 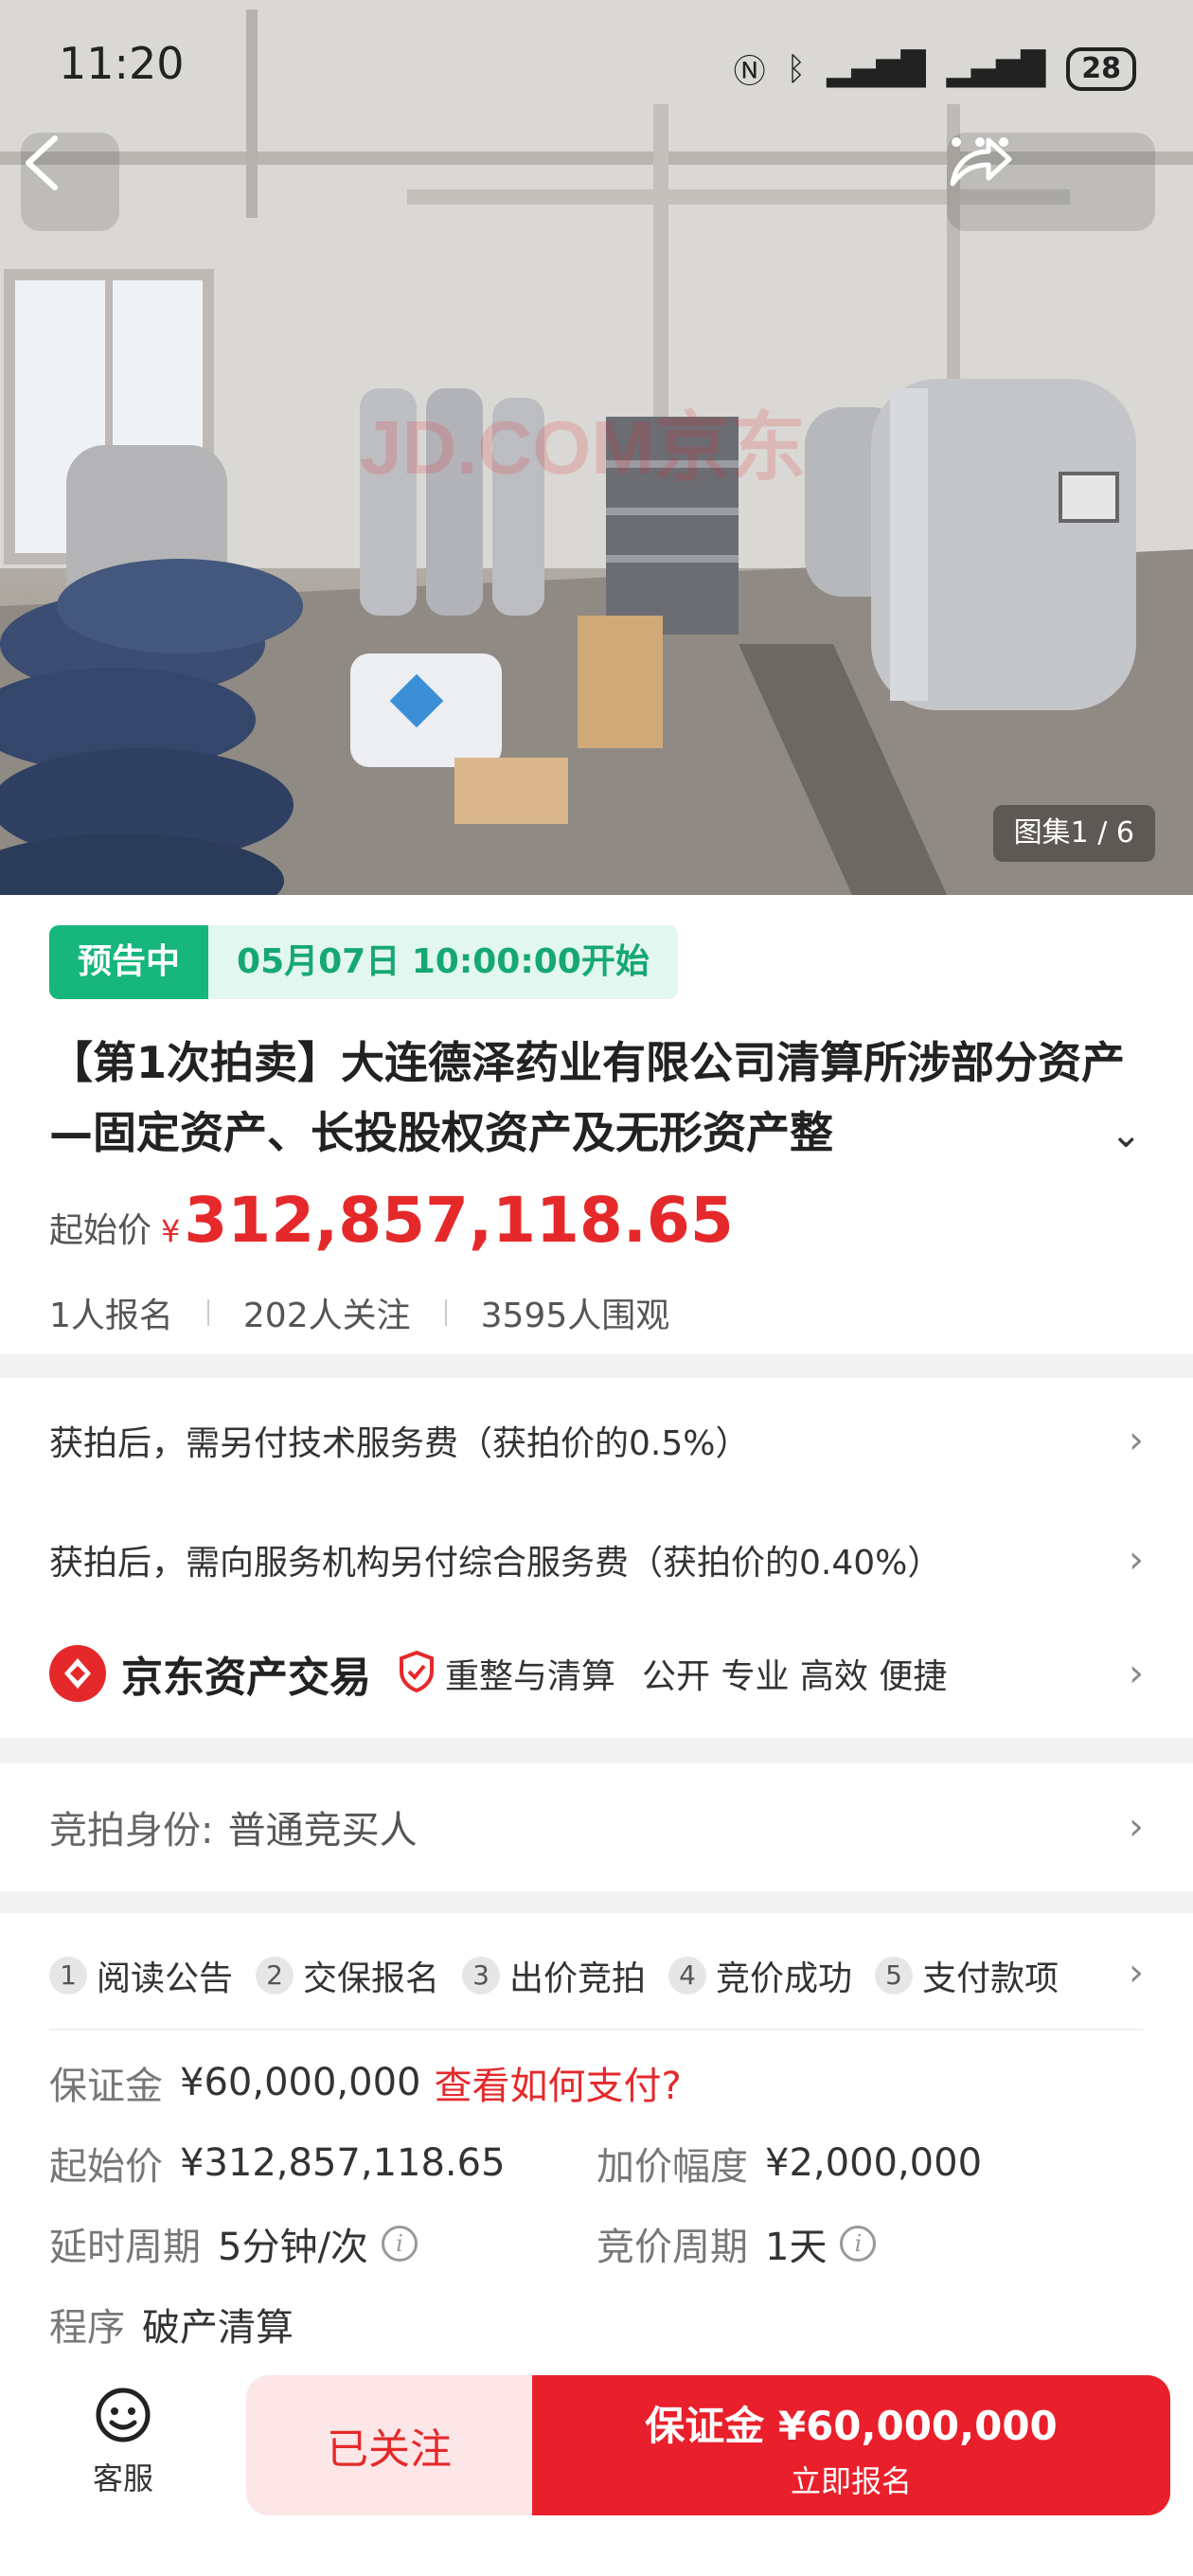 I want to click on preview-banner: 预告中 05月07日 10:00:00开始, so click(x=363, y=962).